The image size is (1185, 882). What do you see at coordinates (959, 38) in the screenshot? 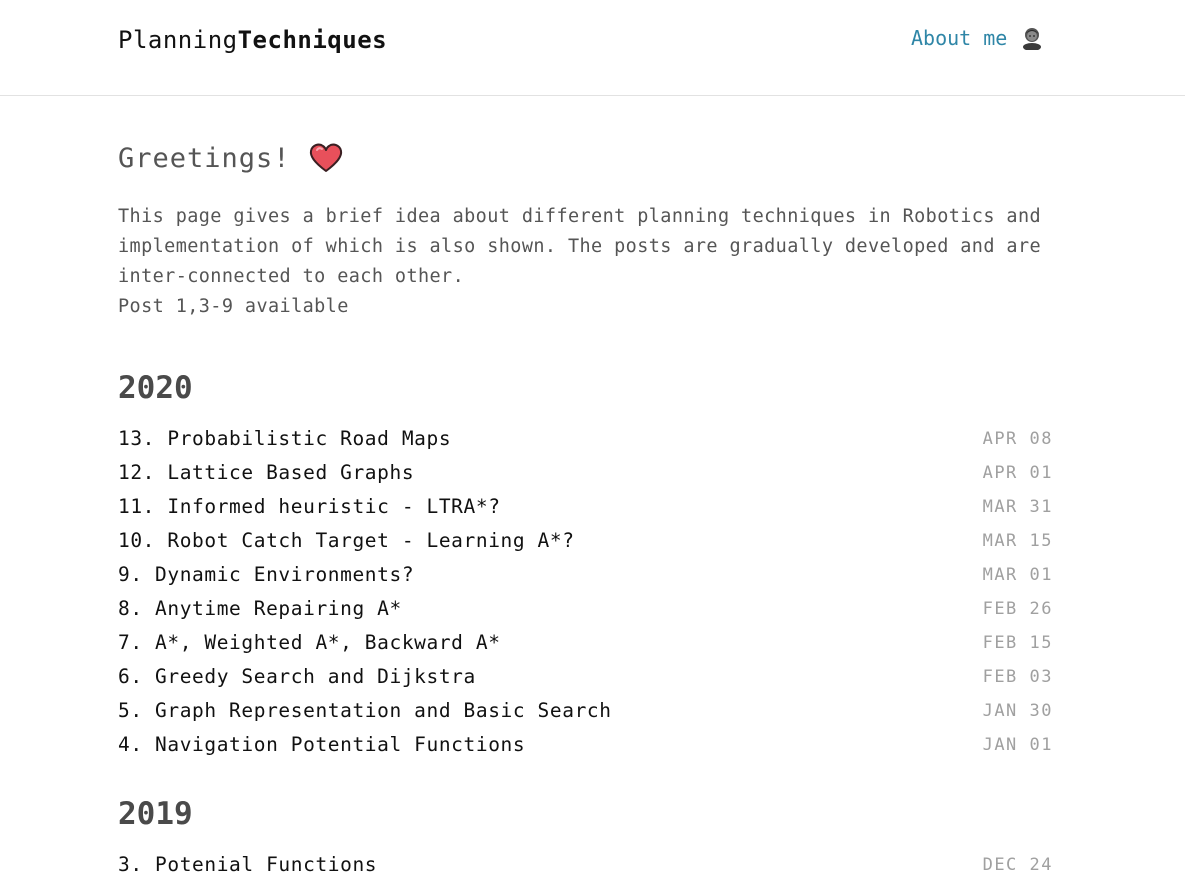
I see `about-me-label: About me` at bounding box center [959, 38].